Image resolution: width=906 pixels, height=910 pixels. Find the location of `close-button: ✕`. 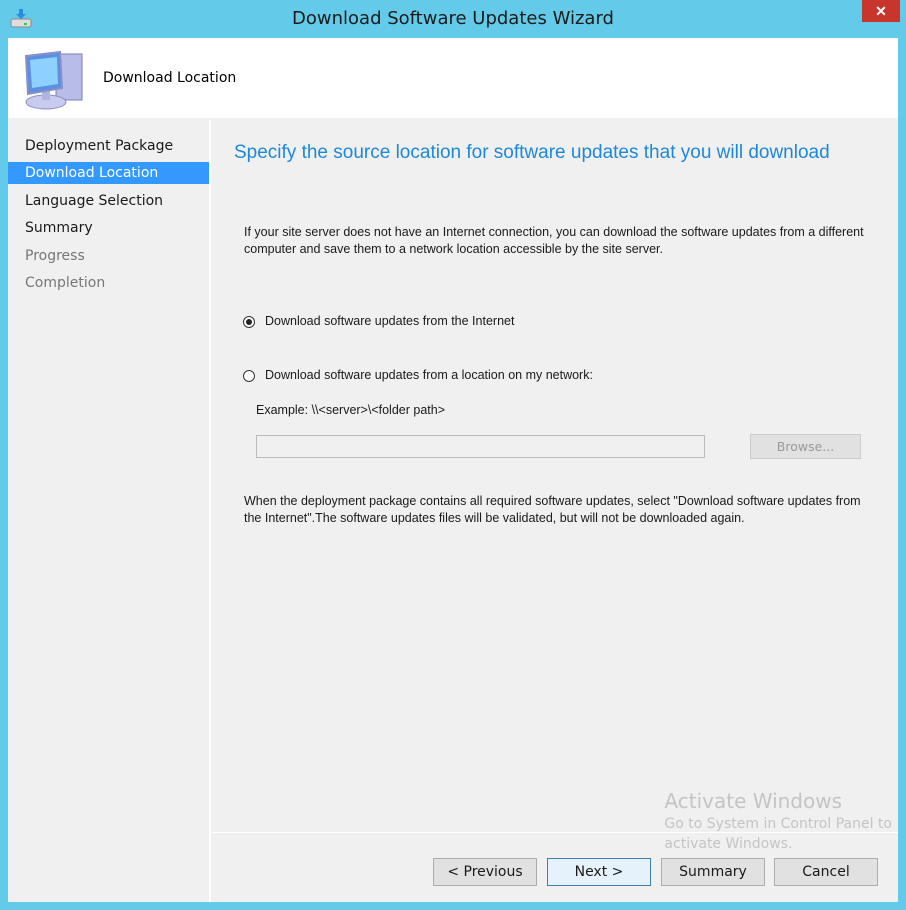

close-button: ✕ is located at coordinates (881, 11).